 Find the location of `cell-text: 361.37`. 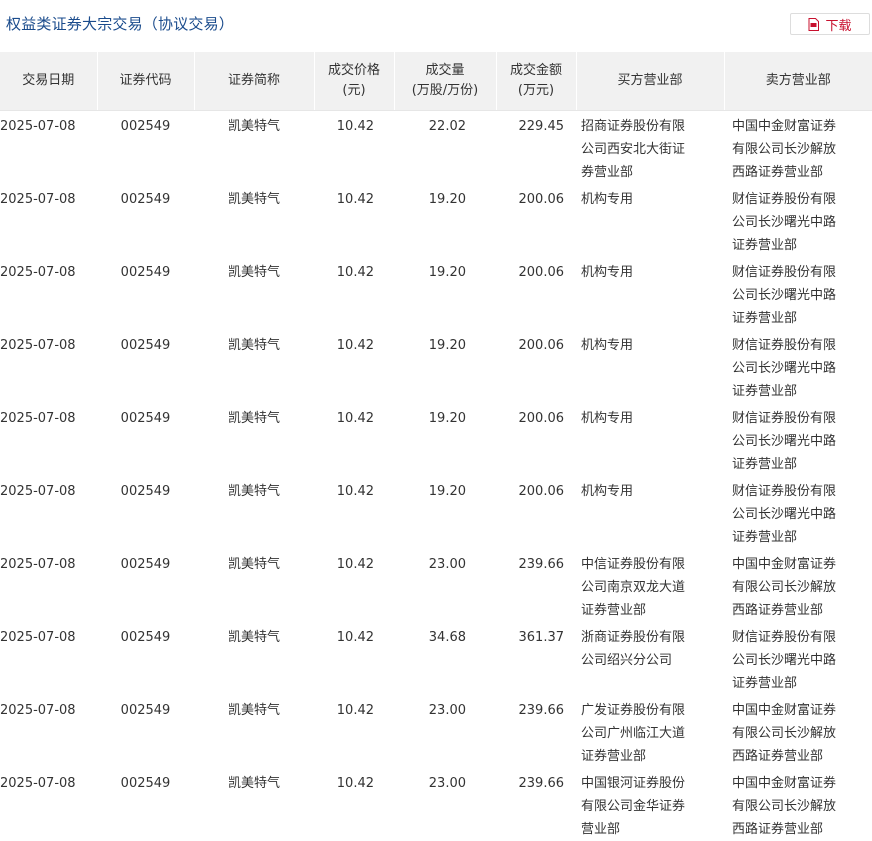

cell-text: 361.37 is located at coordinates (542, 637).